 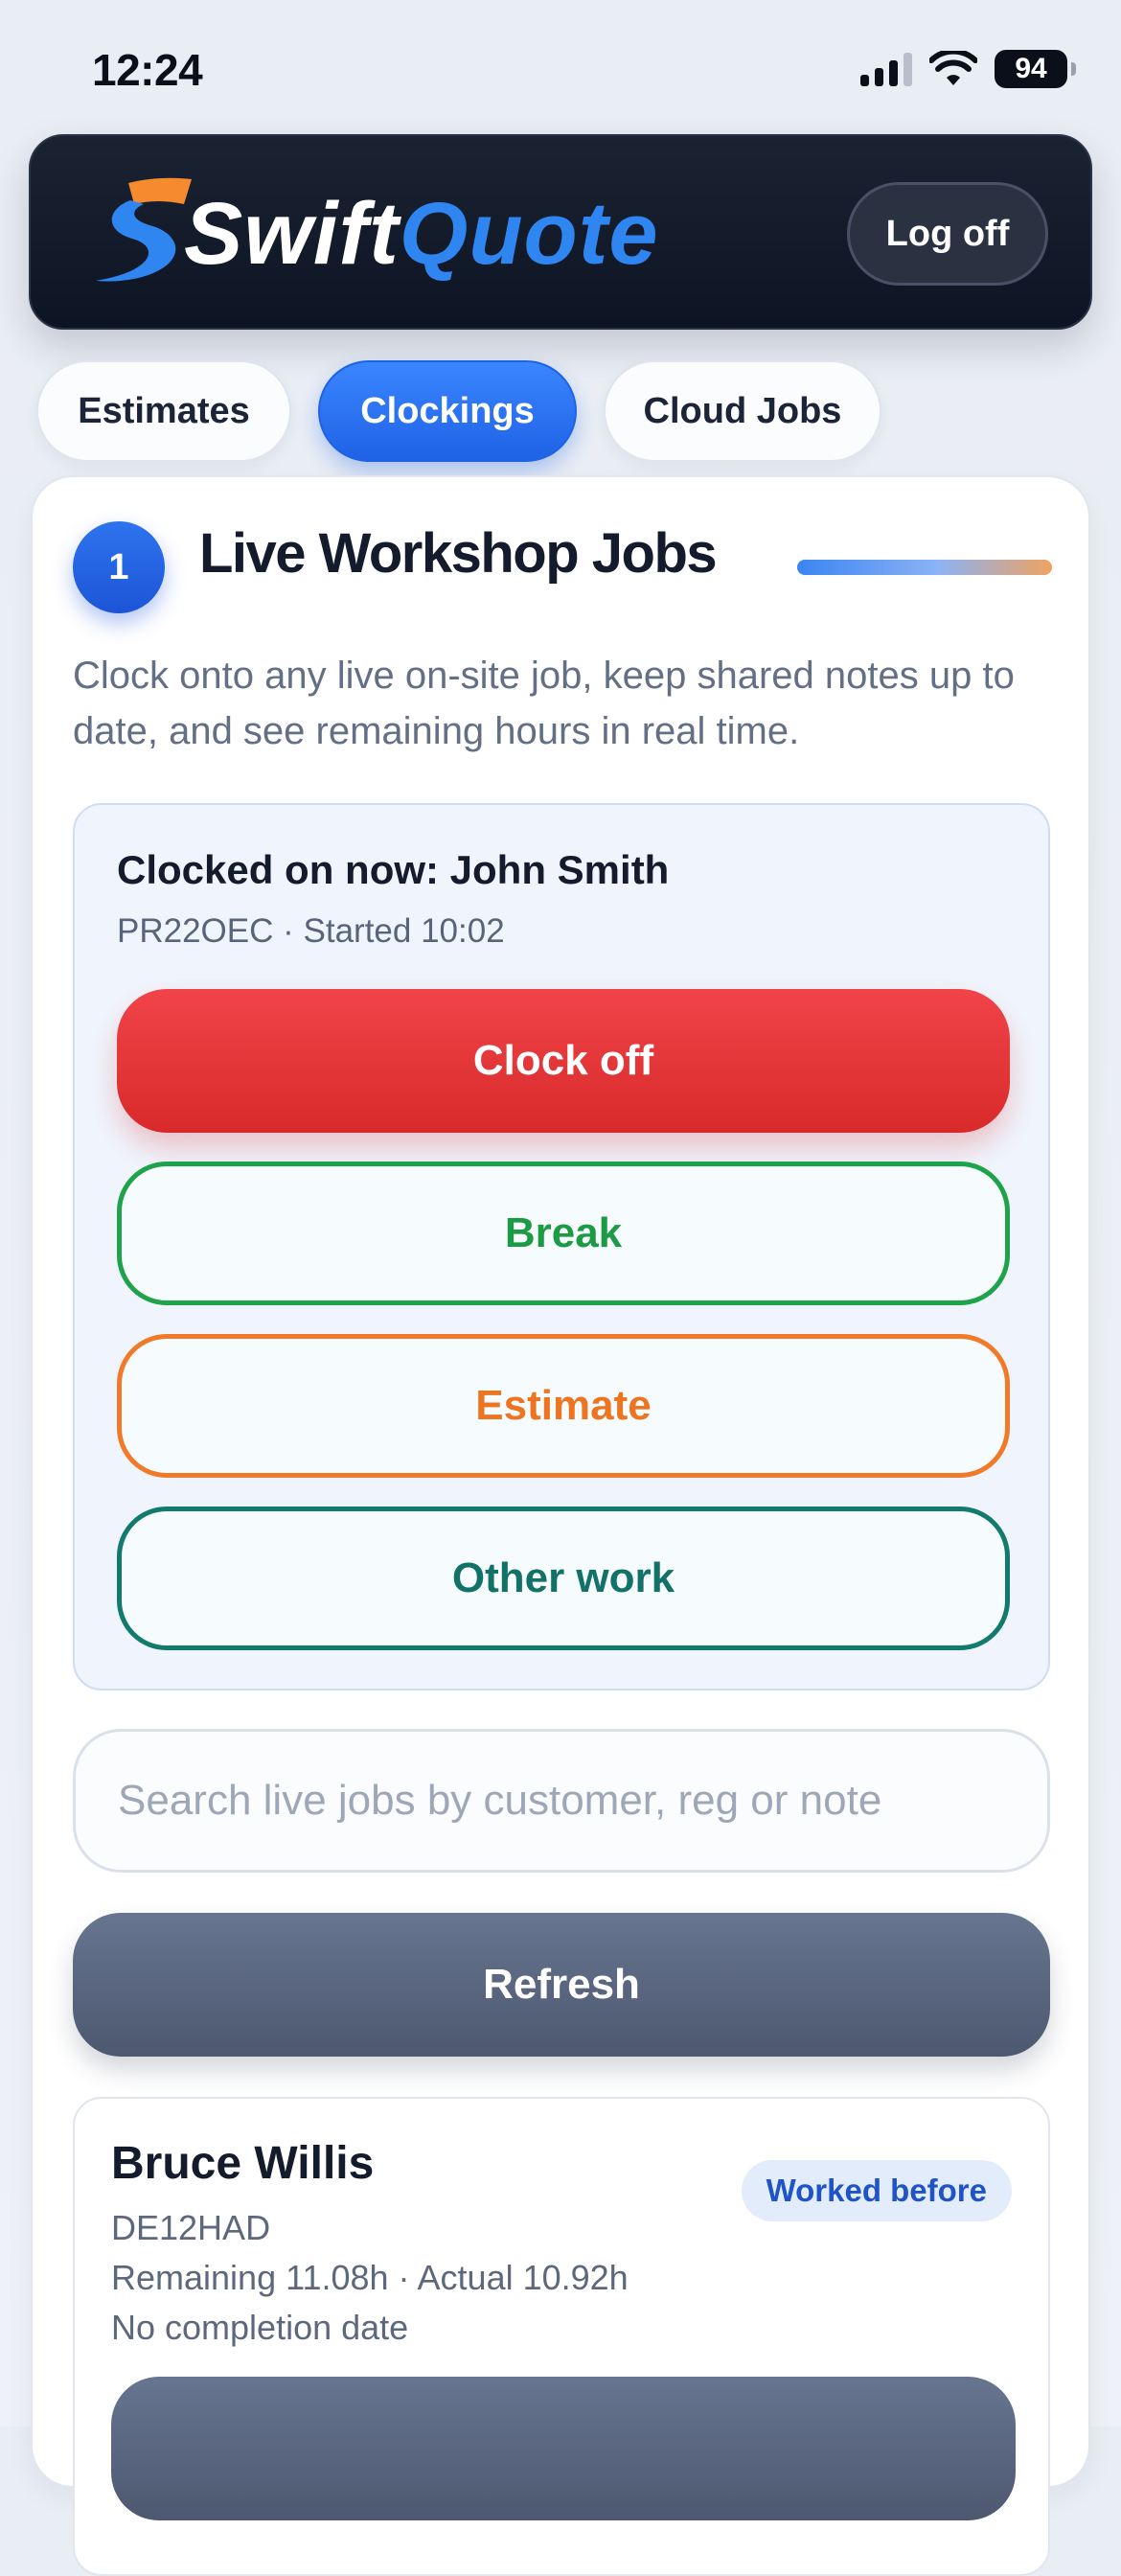 What do you see at coordinates (191, 2227) in the screenshot?
I see `job-registration: DE12HAD` at bounding box center [191, 2227].